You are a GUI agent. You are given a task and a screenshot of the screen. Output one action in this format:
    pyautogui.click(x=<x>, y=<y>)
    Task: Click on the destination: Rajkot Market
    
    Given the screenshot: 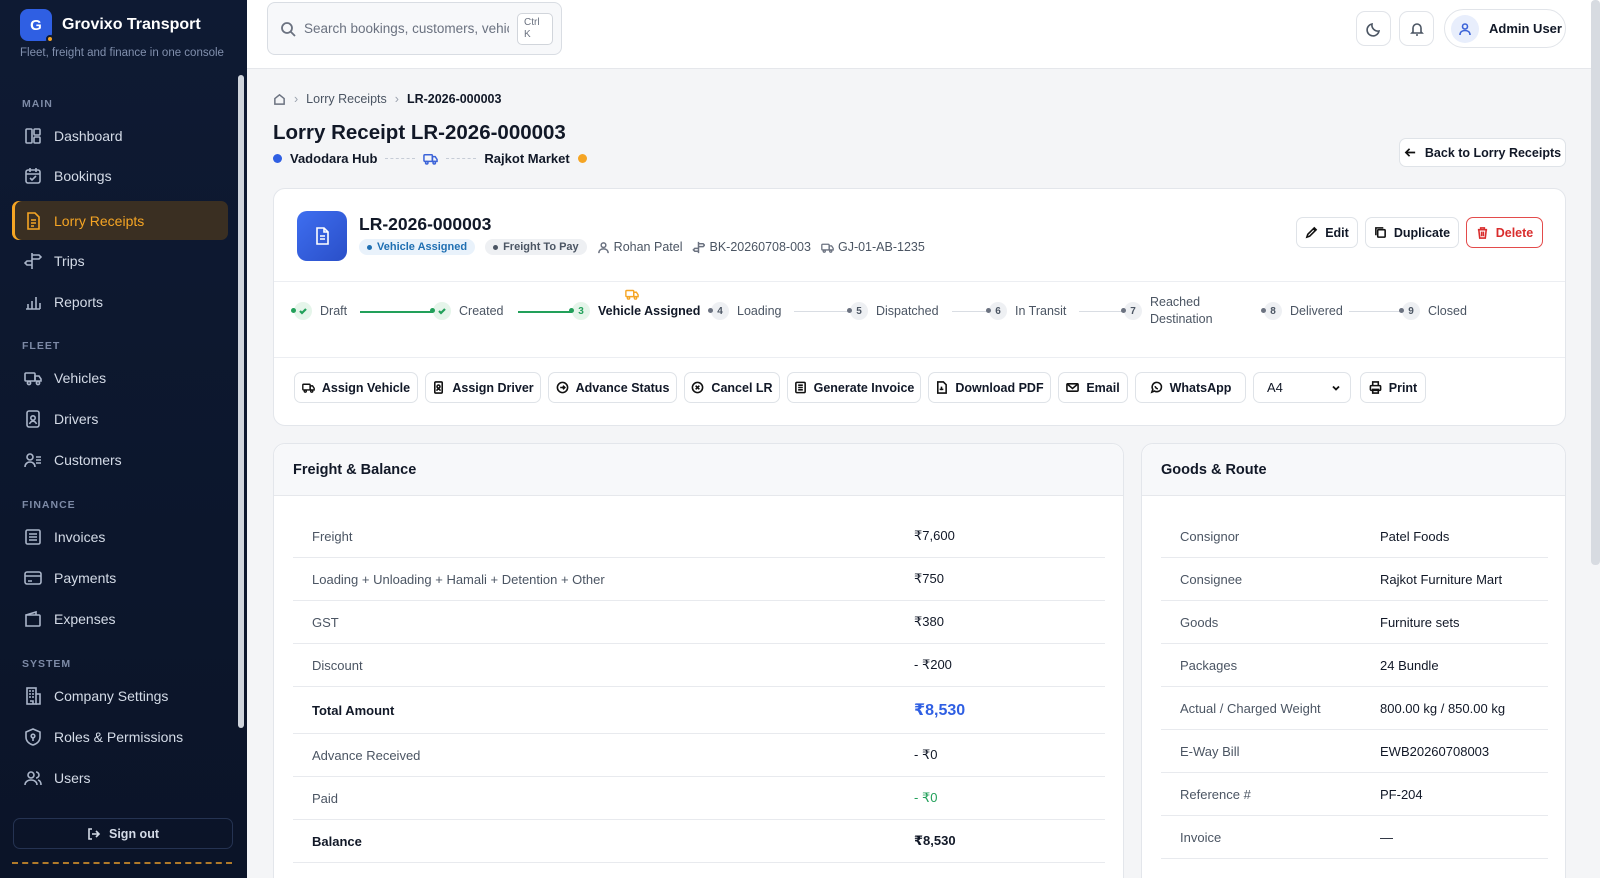 What is the action you would take?
    pyautogui.click(x=527, y=158)
    